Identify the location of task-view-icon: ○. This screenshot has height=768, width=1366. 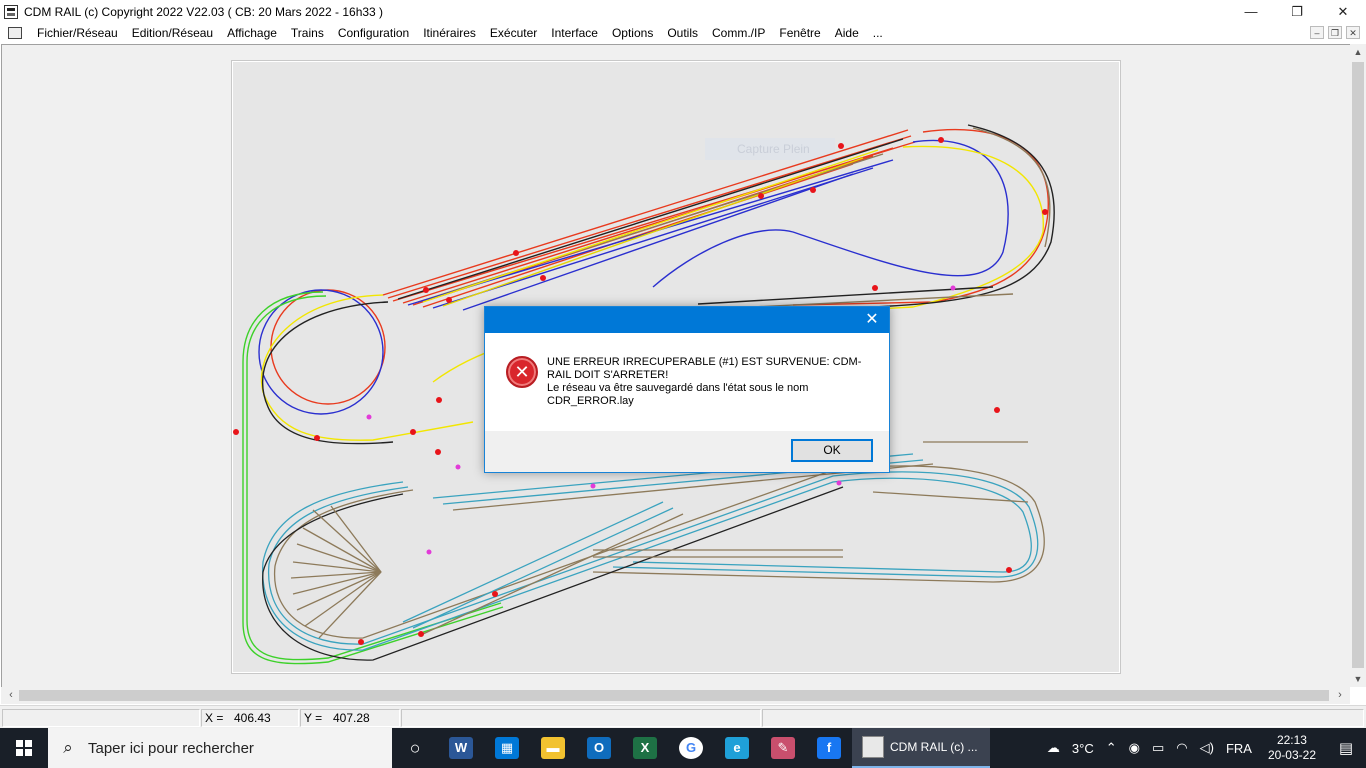
(415, 748).